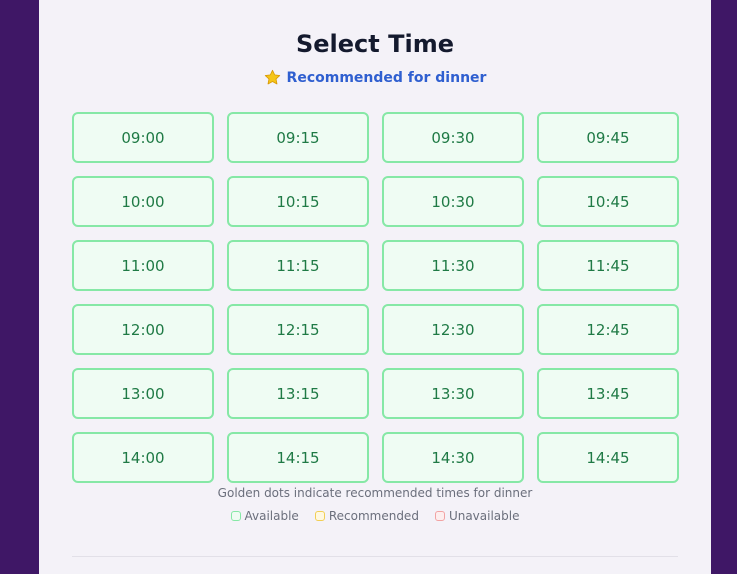 This screenshot has width=737, height=574. Describe the element at coordinates (453, 137) in the screenshot. I see `time-slot-0930: 09:30` at that location.